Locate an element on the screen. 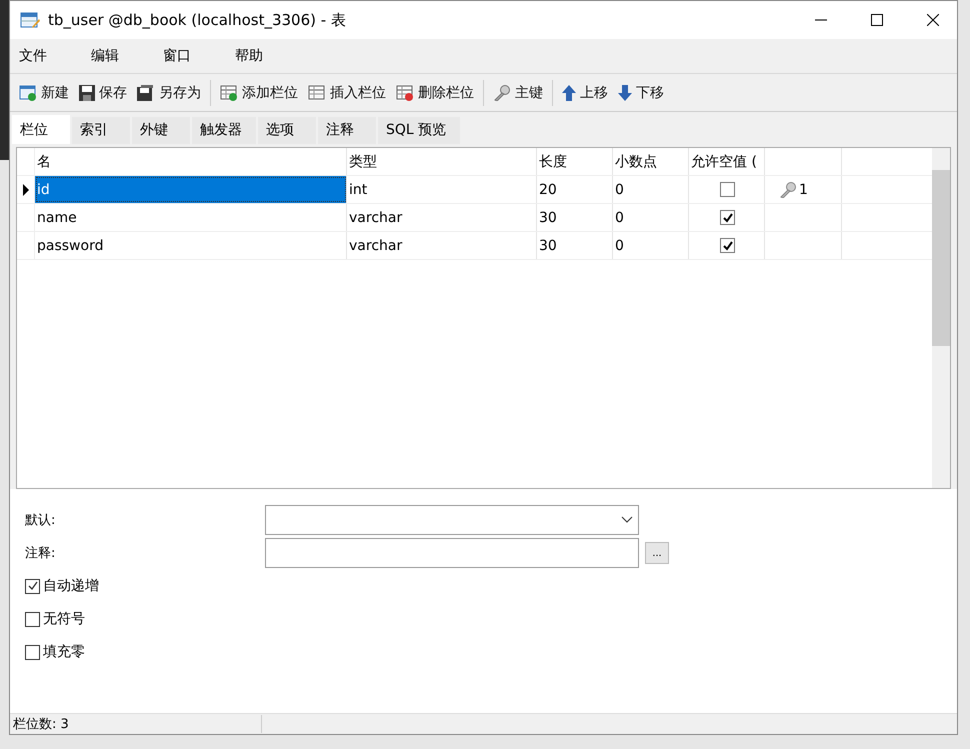 This screenshot has width=970, height=749. toolbar-button: 新建 is located at coordinates (44, 93).